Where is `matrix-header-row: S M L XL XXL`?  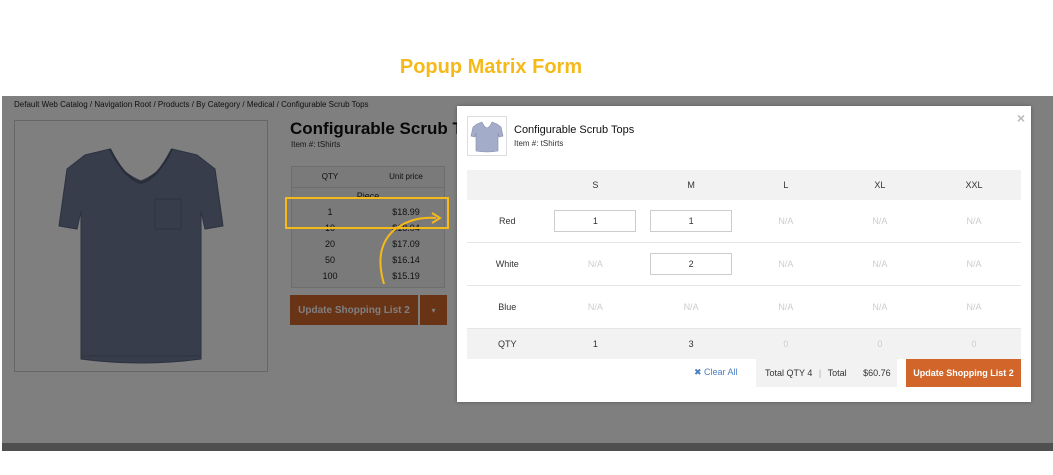 matrix-header-row: S M L XL XXL is located at coordinates (744, 185).